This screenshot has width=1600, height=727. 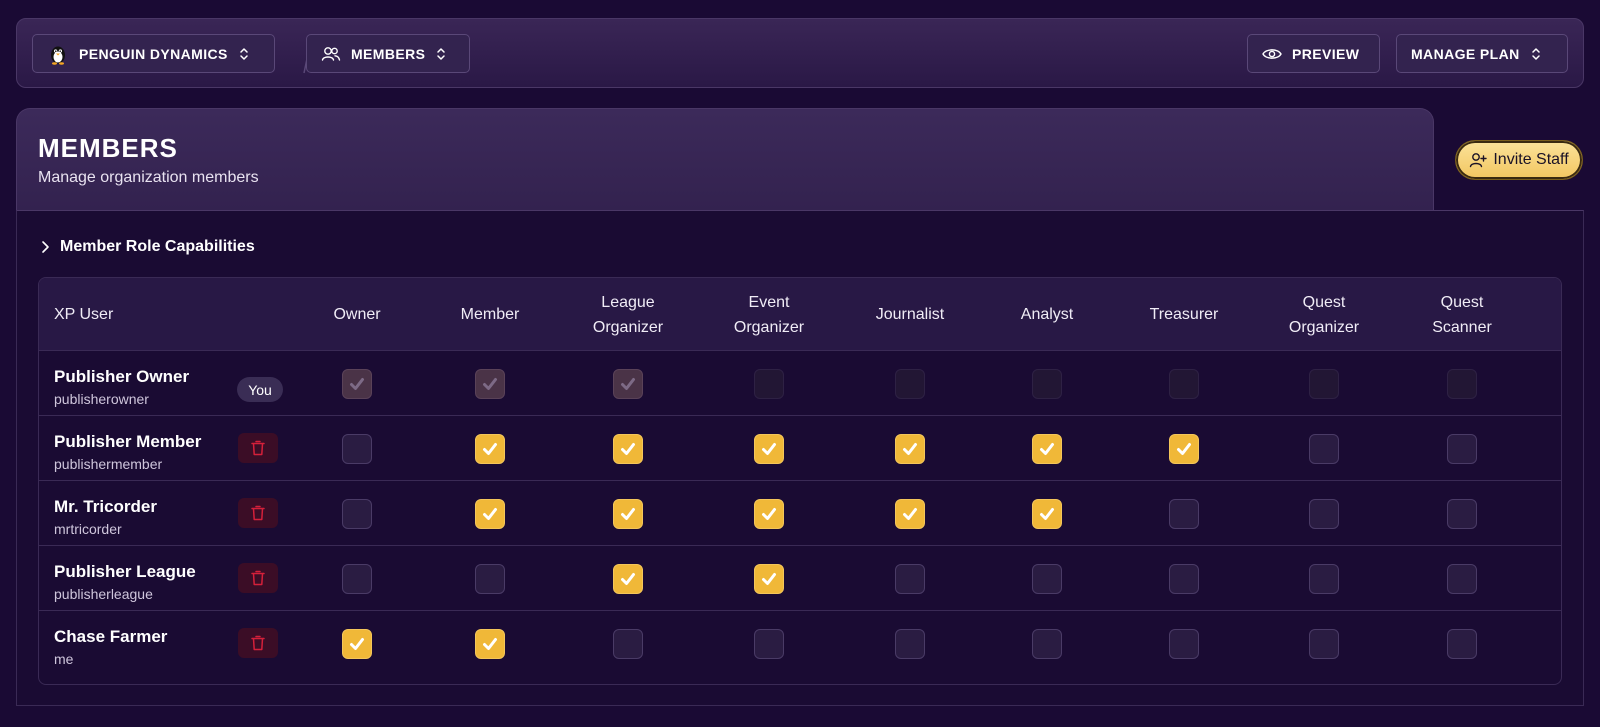 I want to click on section-selector: MEMBERS, so click(x=388, y=53).